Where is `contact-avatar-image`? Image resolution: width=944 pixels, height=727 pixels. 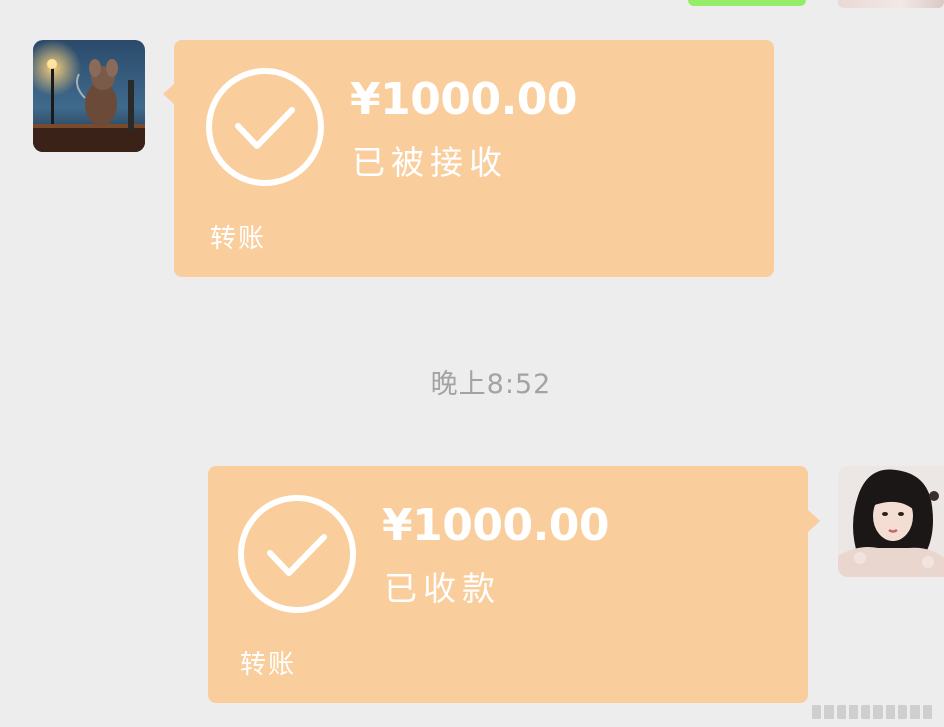 contact-avatar-image is located at coordinates (89, 96).